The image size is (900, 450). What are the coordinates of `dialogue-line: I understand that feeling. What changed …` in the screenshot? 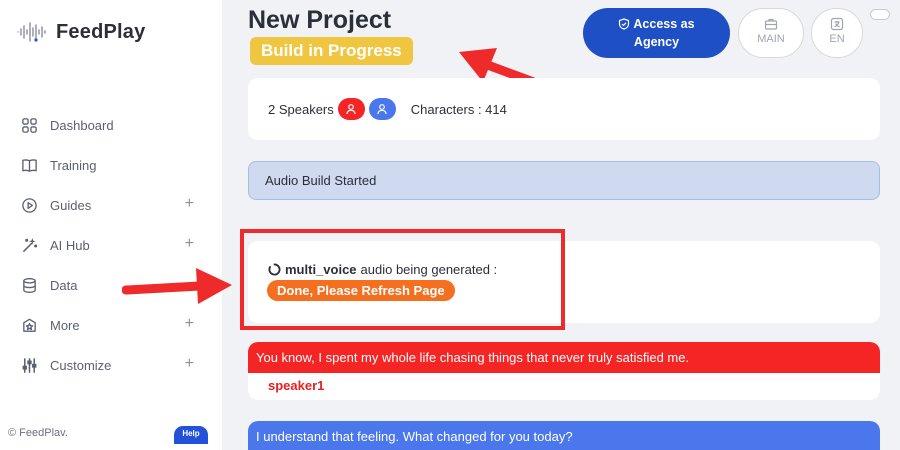 It's located at (564, 435).